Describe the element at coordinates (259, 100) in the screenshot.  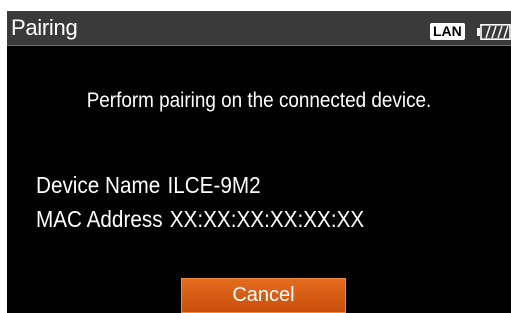
I see `pairing-instruction: Perform pairing on the connected device.` at that location.